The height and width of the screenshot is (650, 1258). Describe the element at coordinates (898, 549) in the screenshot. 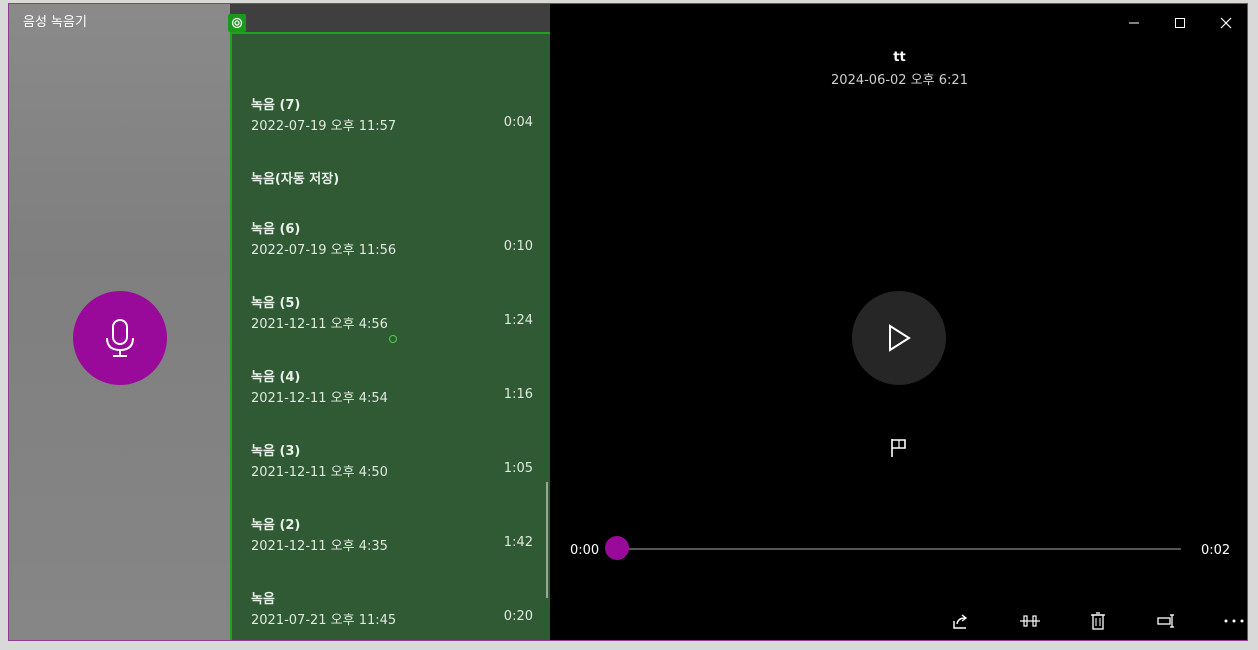

I see `seek-bar` at that location.